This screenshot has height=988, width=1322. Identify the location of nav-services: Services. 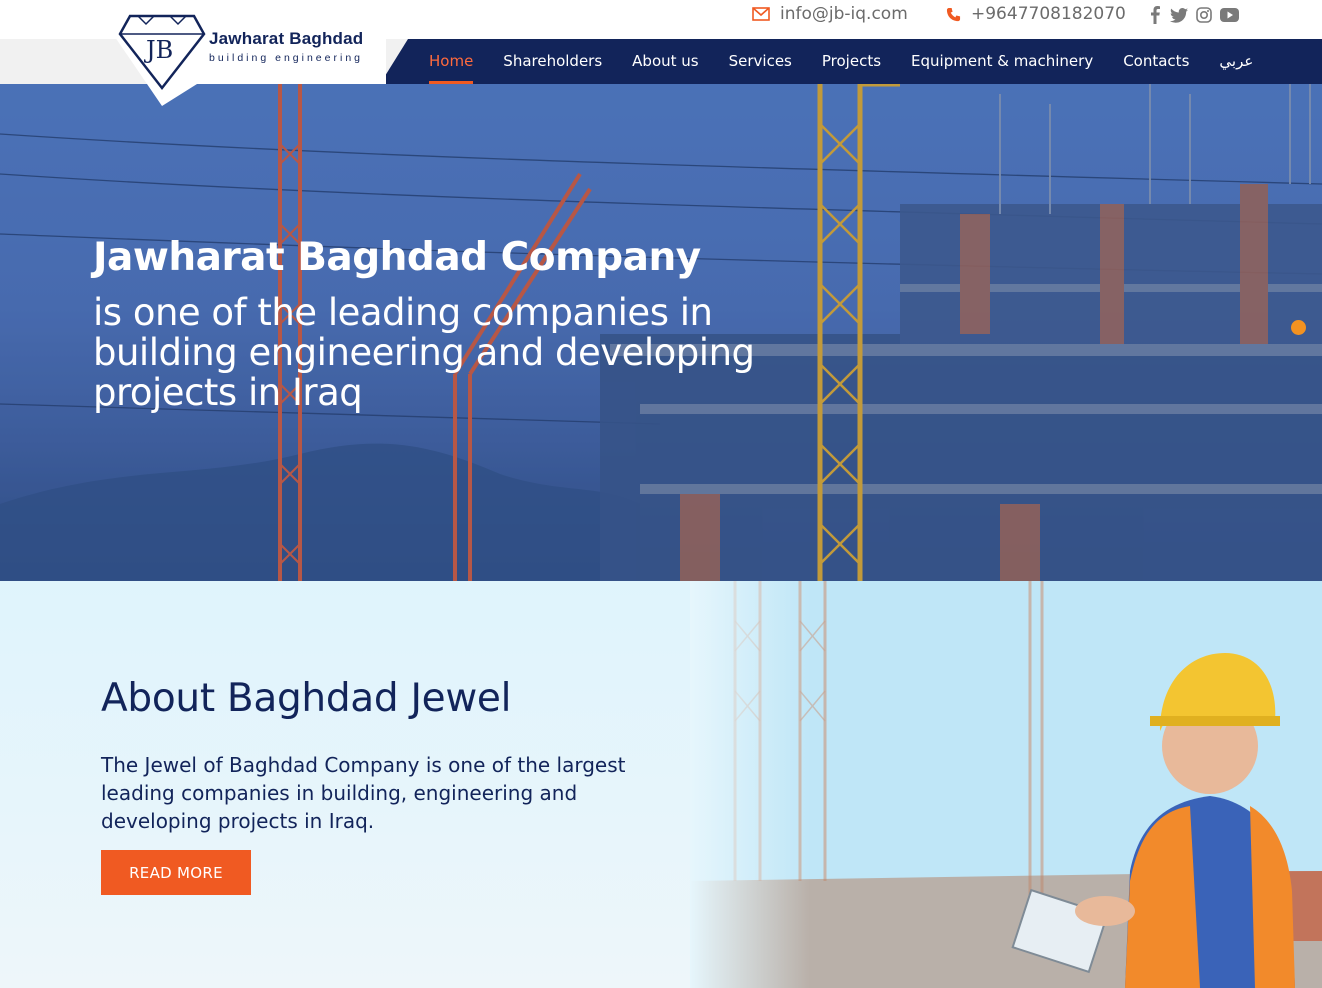
(760, 61).